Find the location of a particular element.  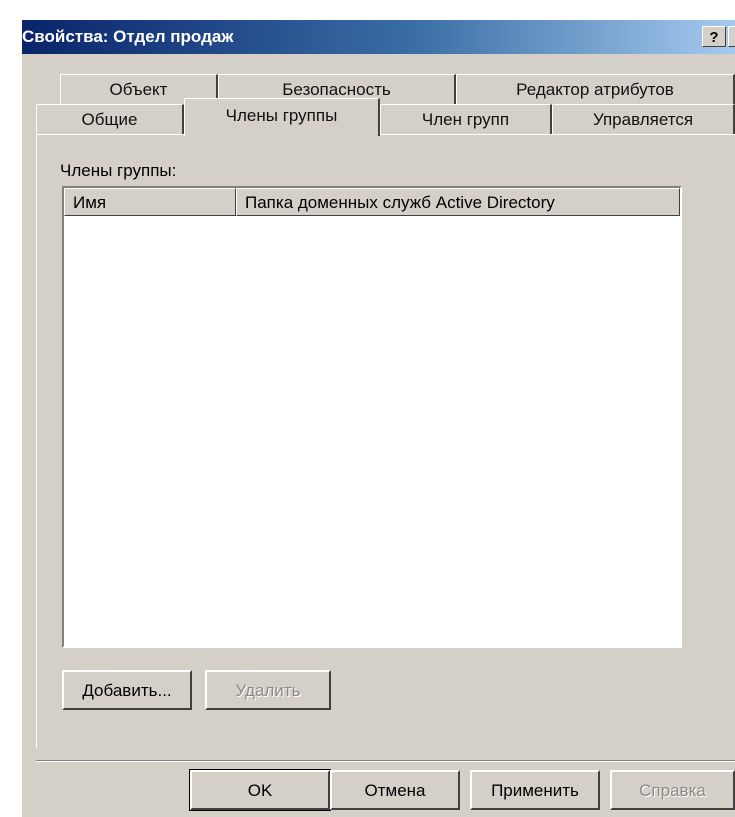

title-bar: Свойства: Отдел продаж ? × is located at coordinates (378, 37).